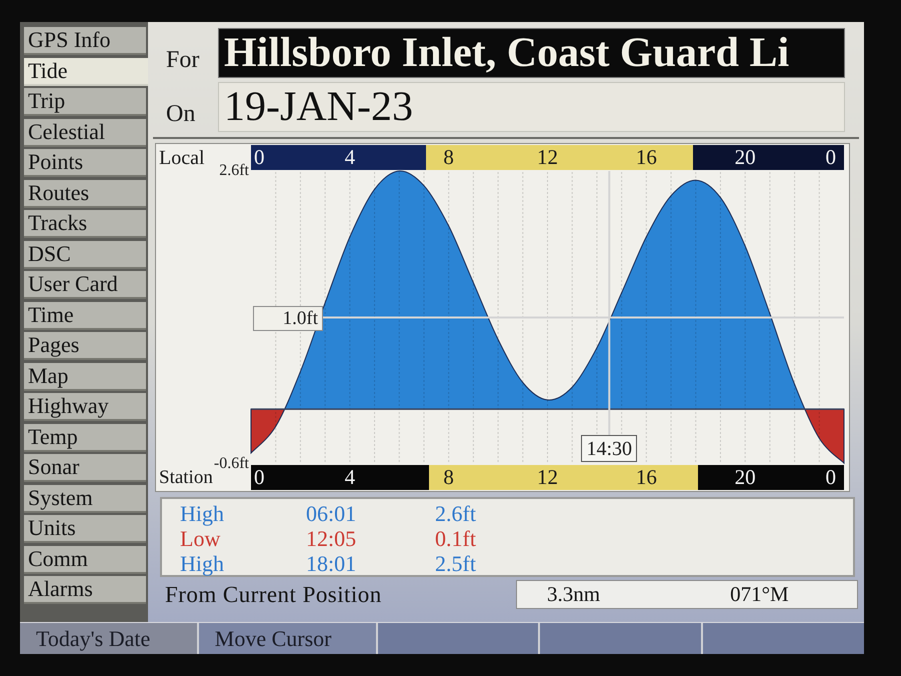  I want to click on axis-title: Local, so click(182, 158).